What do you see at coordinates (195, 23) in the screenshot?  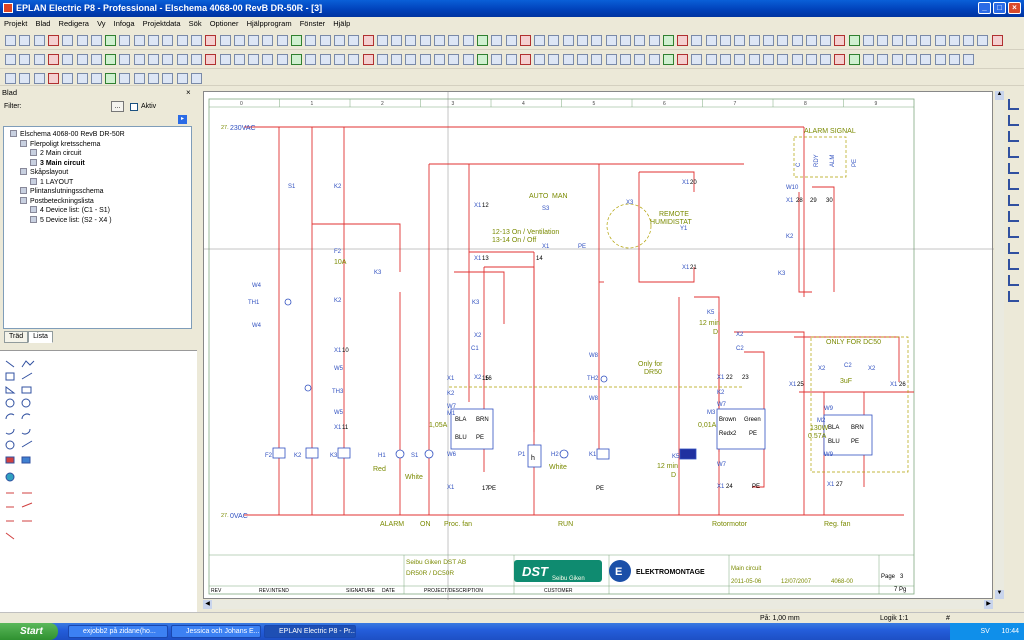 I see `menu-sok: Sök` at bounding box center [195, 23].